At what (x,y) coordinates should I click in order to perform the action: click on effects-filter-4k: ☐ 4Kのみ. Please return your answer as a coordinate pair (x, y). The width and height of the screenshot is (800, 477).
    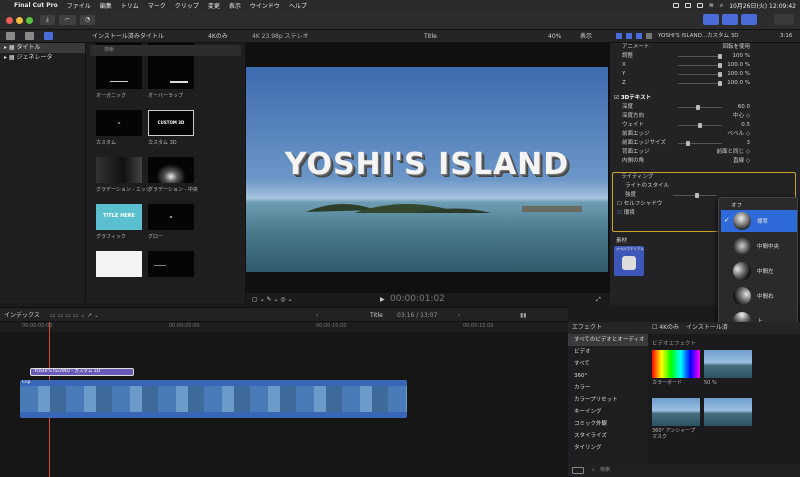
    Looking at the image, I should click on (665, 328).